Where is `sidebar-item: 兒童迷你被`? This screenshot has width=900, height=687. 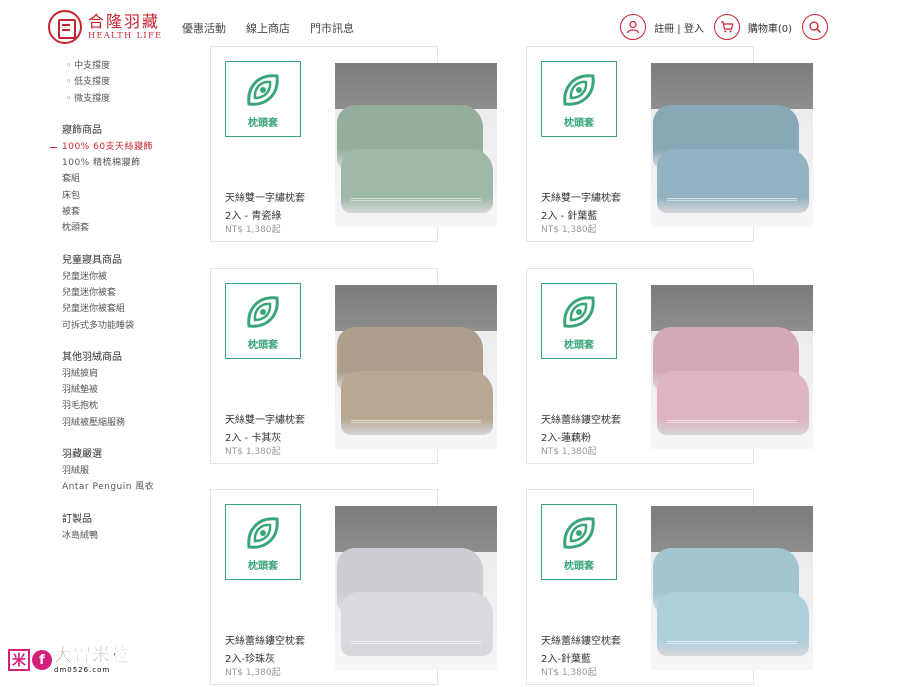
sidebar-item: 兒童迷你被 is located at coordinates (132, 277).